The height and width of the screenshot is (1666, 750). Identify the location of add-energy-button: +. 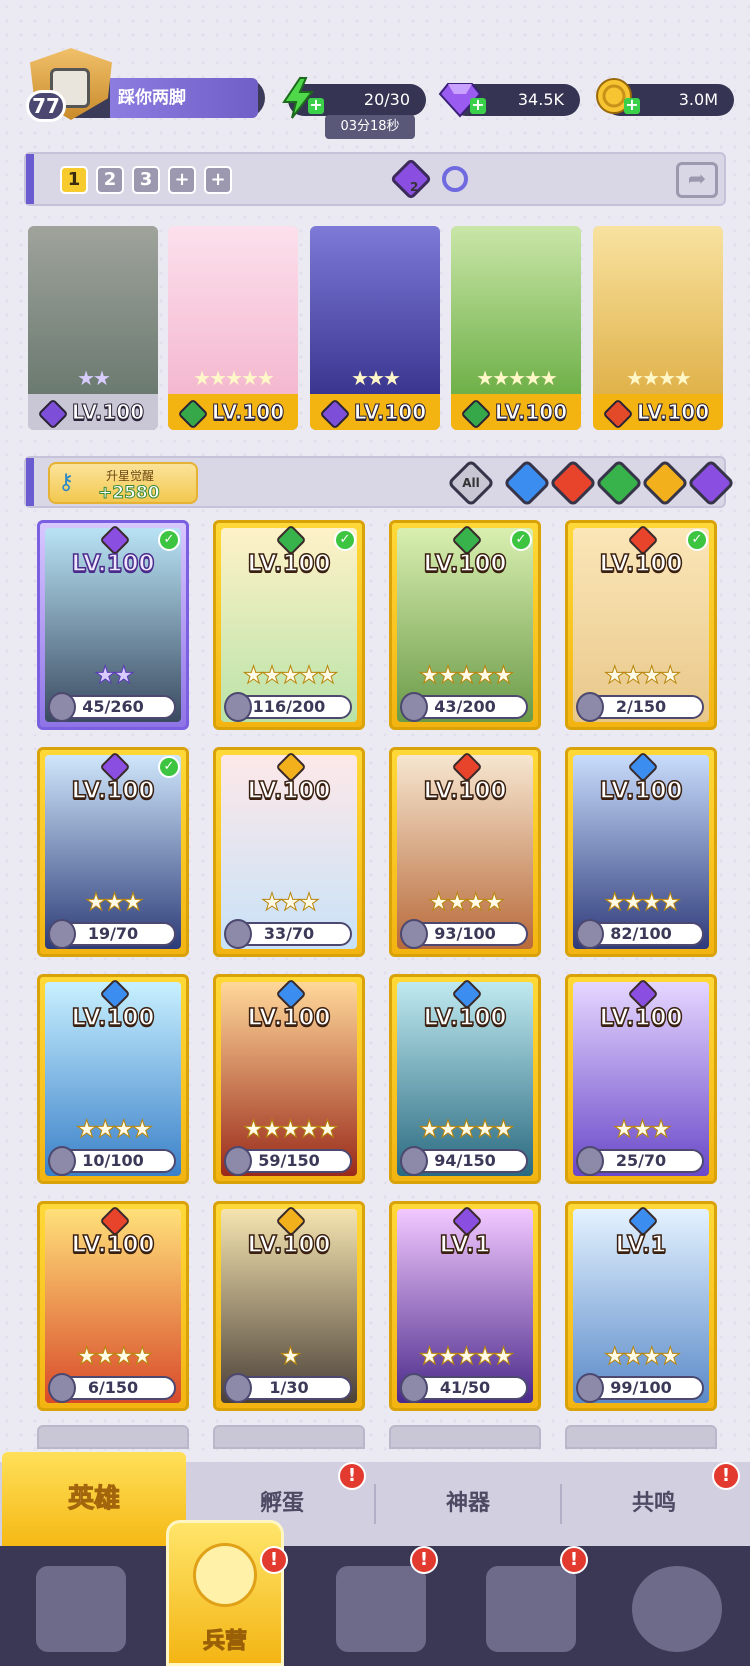
(316, 105).